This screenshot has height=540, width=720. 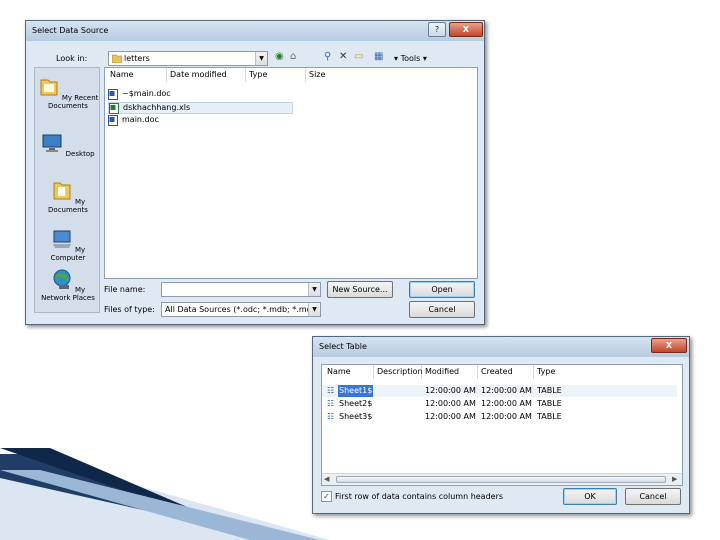 I want to click on open-button: Open, so click(x=442, y=289).